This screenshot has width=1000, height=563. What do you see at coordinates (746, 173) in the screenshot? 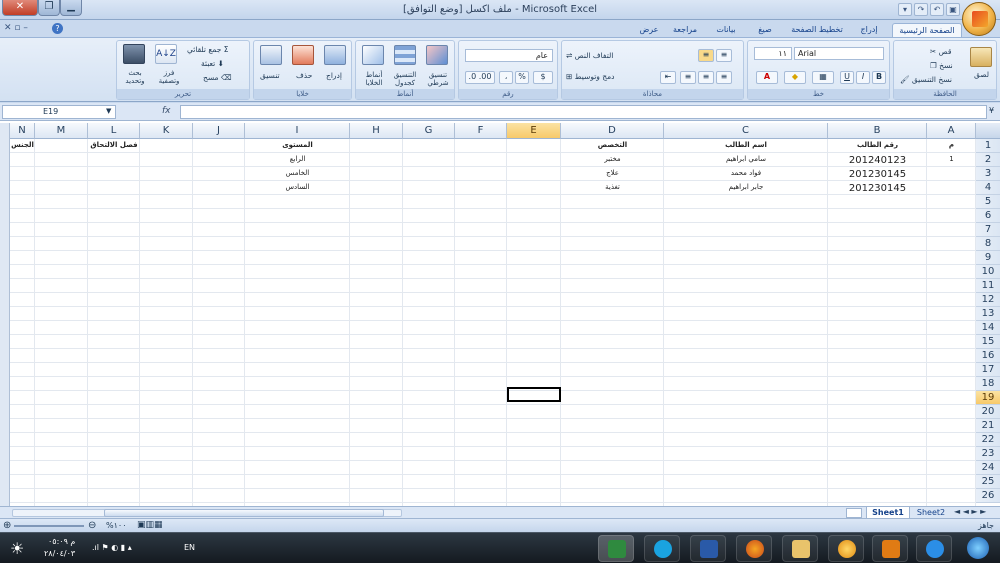
I see `cell-C3: فواد محمد` at bounding box center [746, 173].